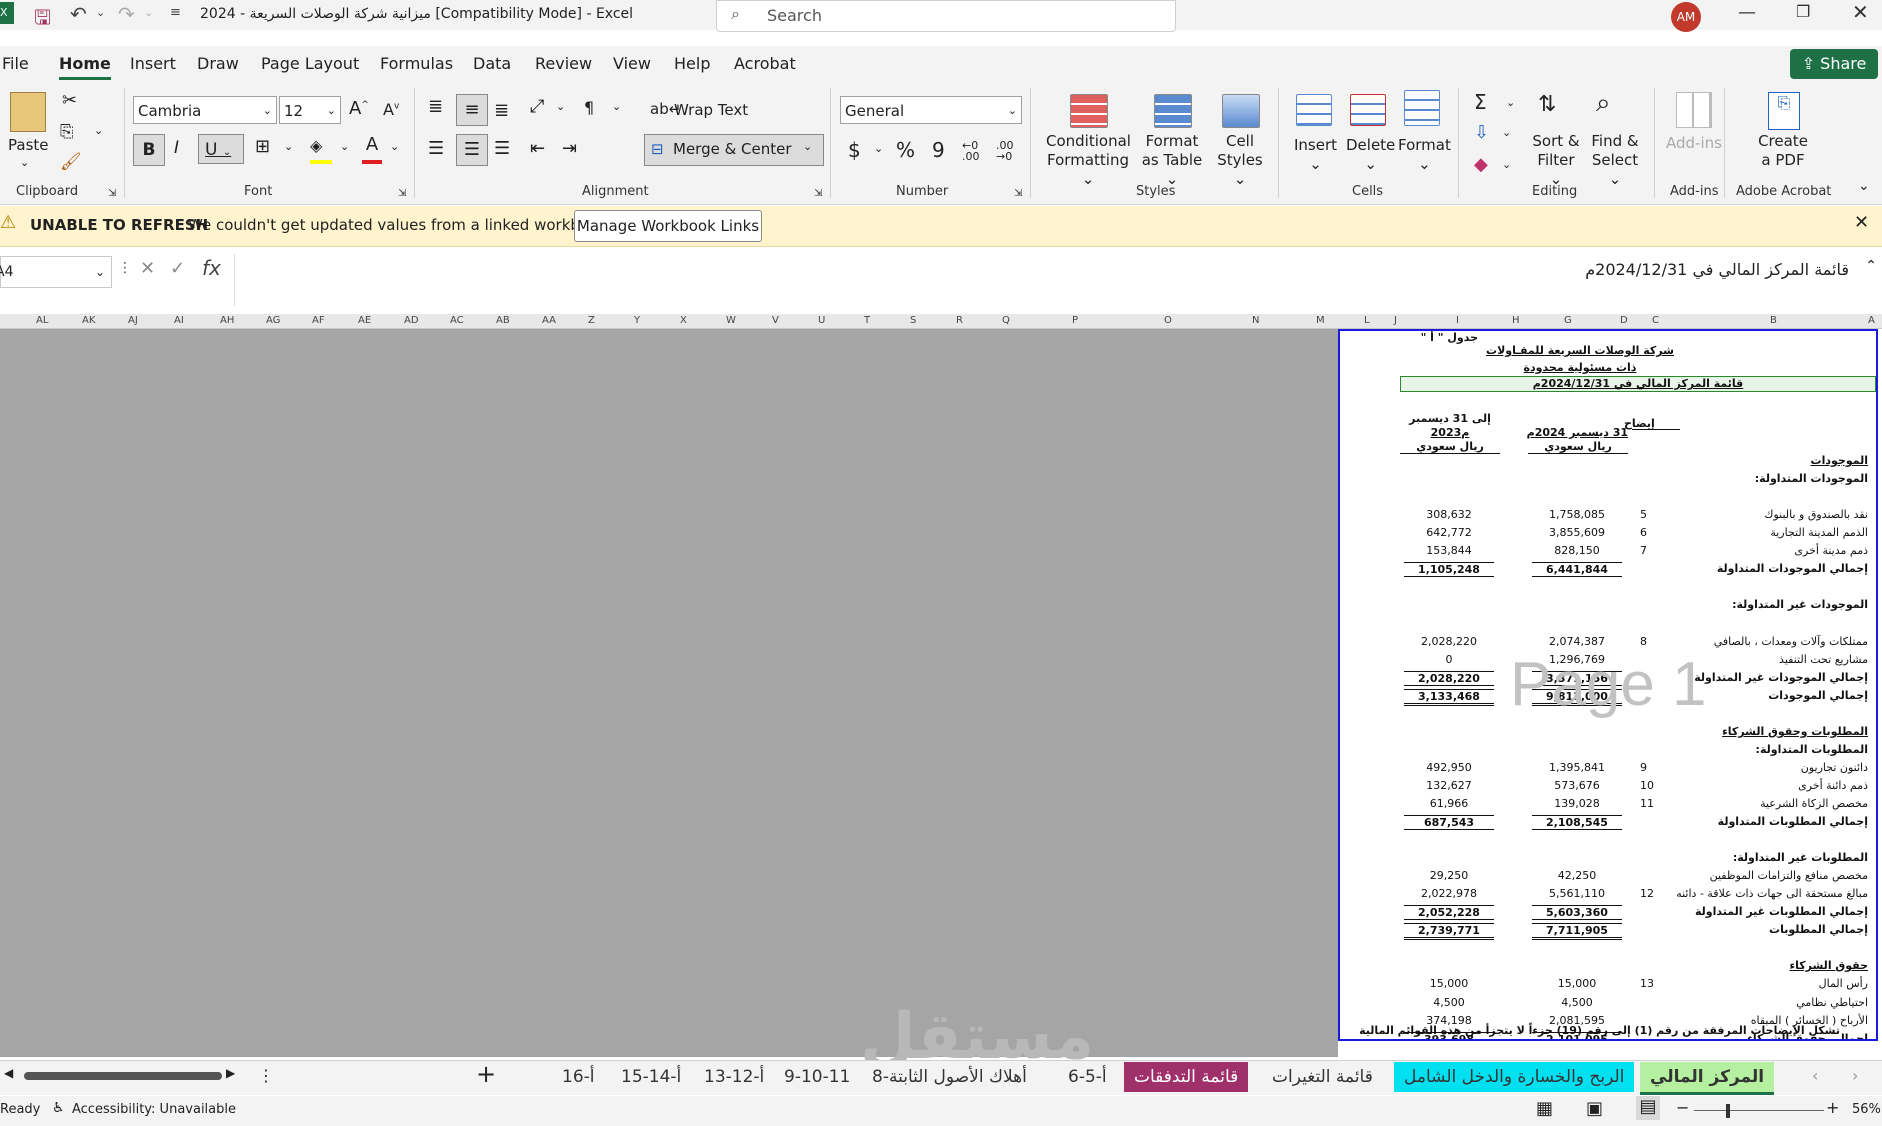 This screenshot has height=1126, width=1882. I want to click on align-left-icon: ☰, so click(436, 148).